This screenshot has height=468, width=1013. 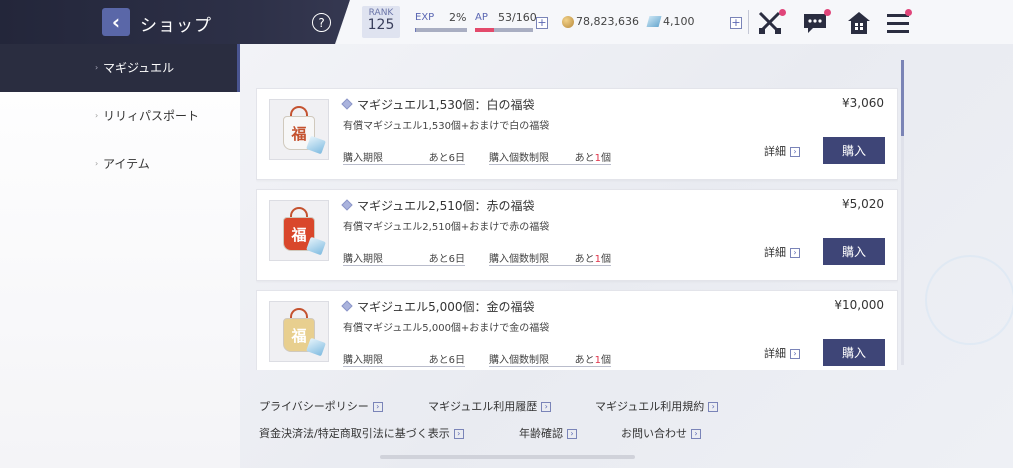 I want to click on help-button: ?, so click(x=321, y=22).